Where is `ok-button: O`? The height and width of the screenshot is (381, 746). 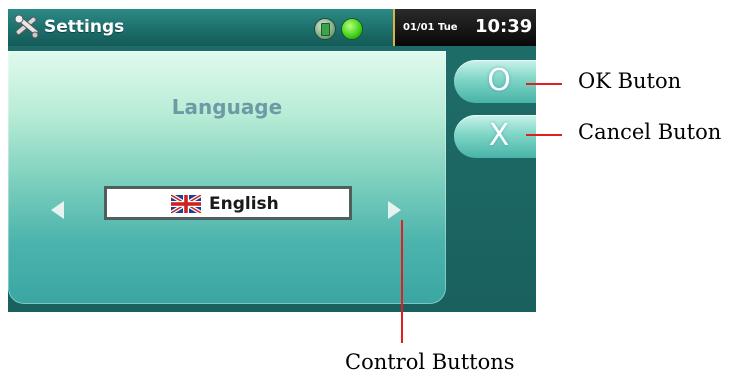 ok-button: O is located at coordinates (495, 81).